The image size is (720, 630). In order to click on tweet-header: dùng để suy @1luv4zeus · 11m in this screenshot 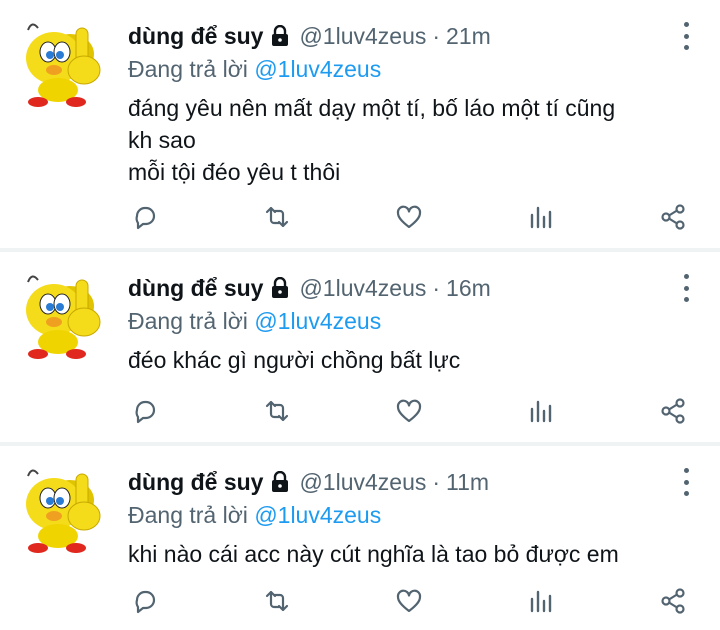, I will do `click(415, 482)`.